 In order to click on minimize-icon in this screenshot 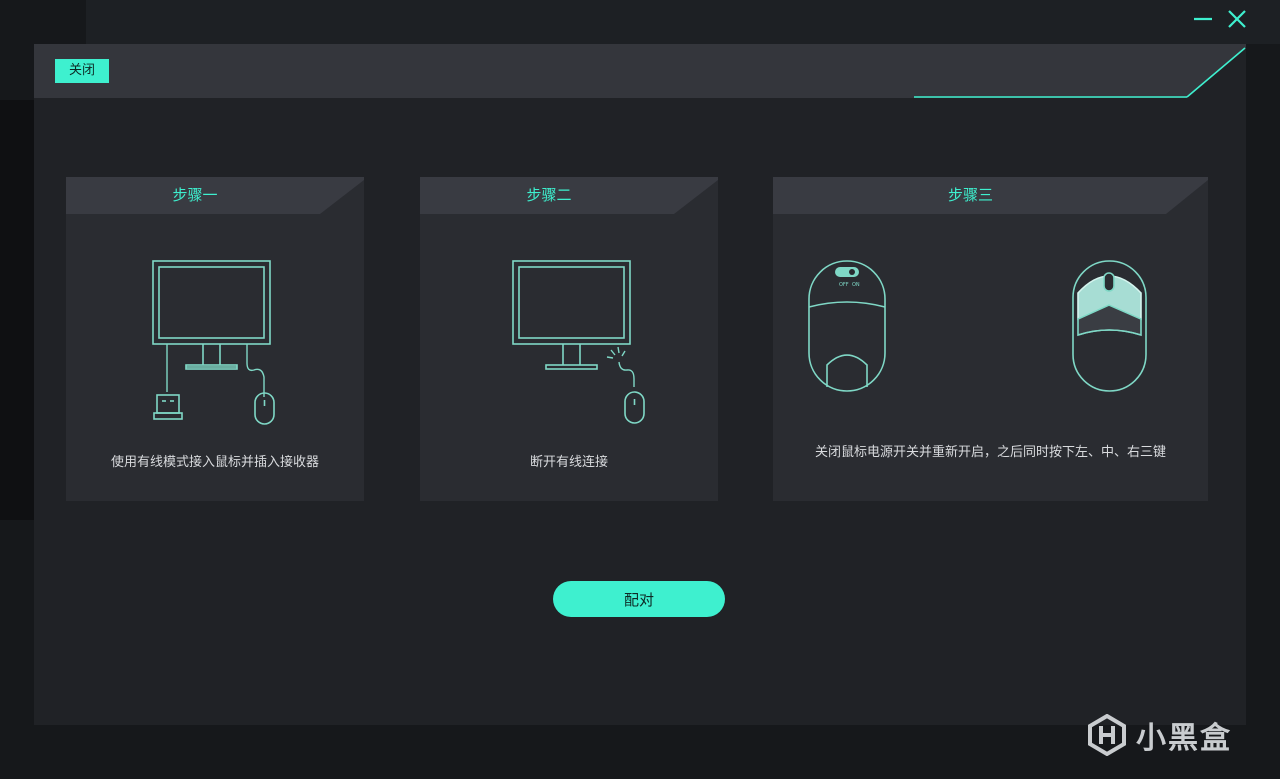, I will do `click(1203, 19)`.